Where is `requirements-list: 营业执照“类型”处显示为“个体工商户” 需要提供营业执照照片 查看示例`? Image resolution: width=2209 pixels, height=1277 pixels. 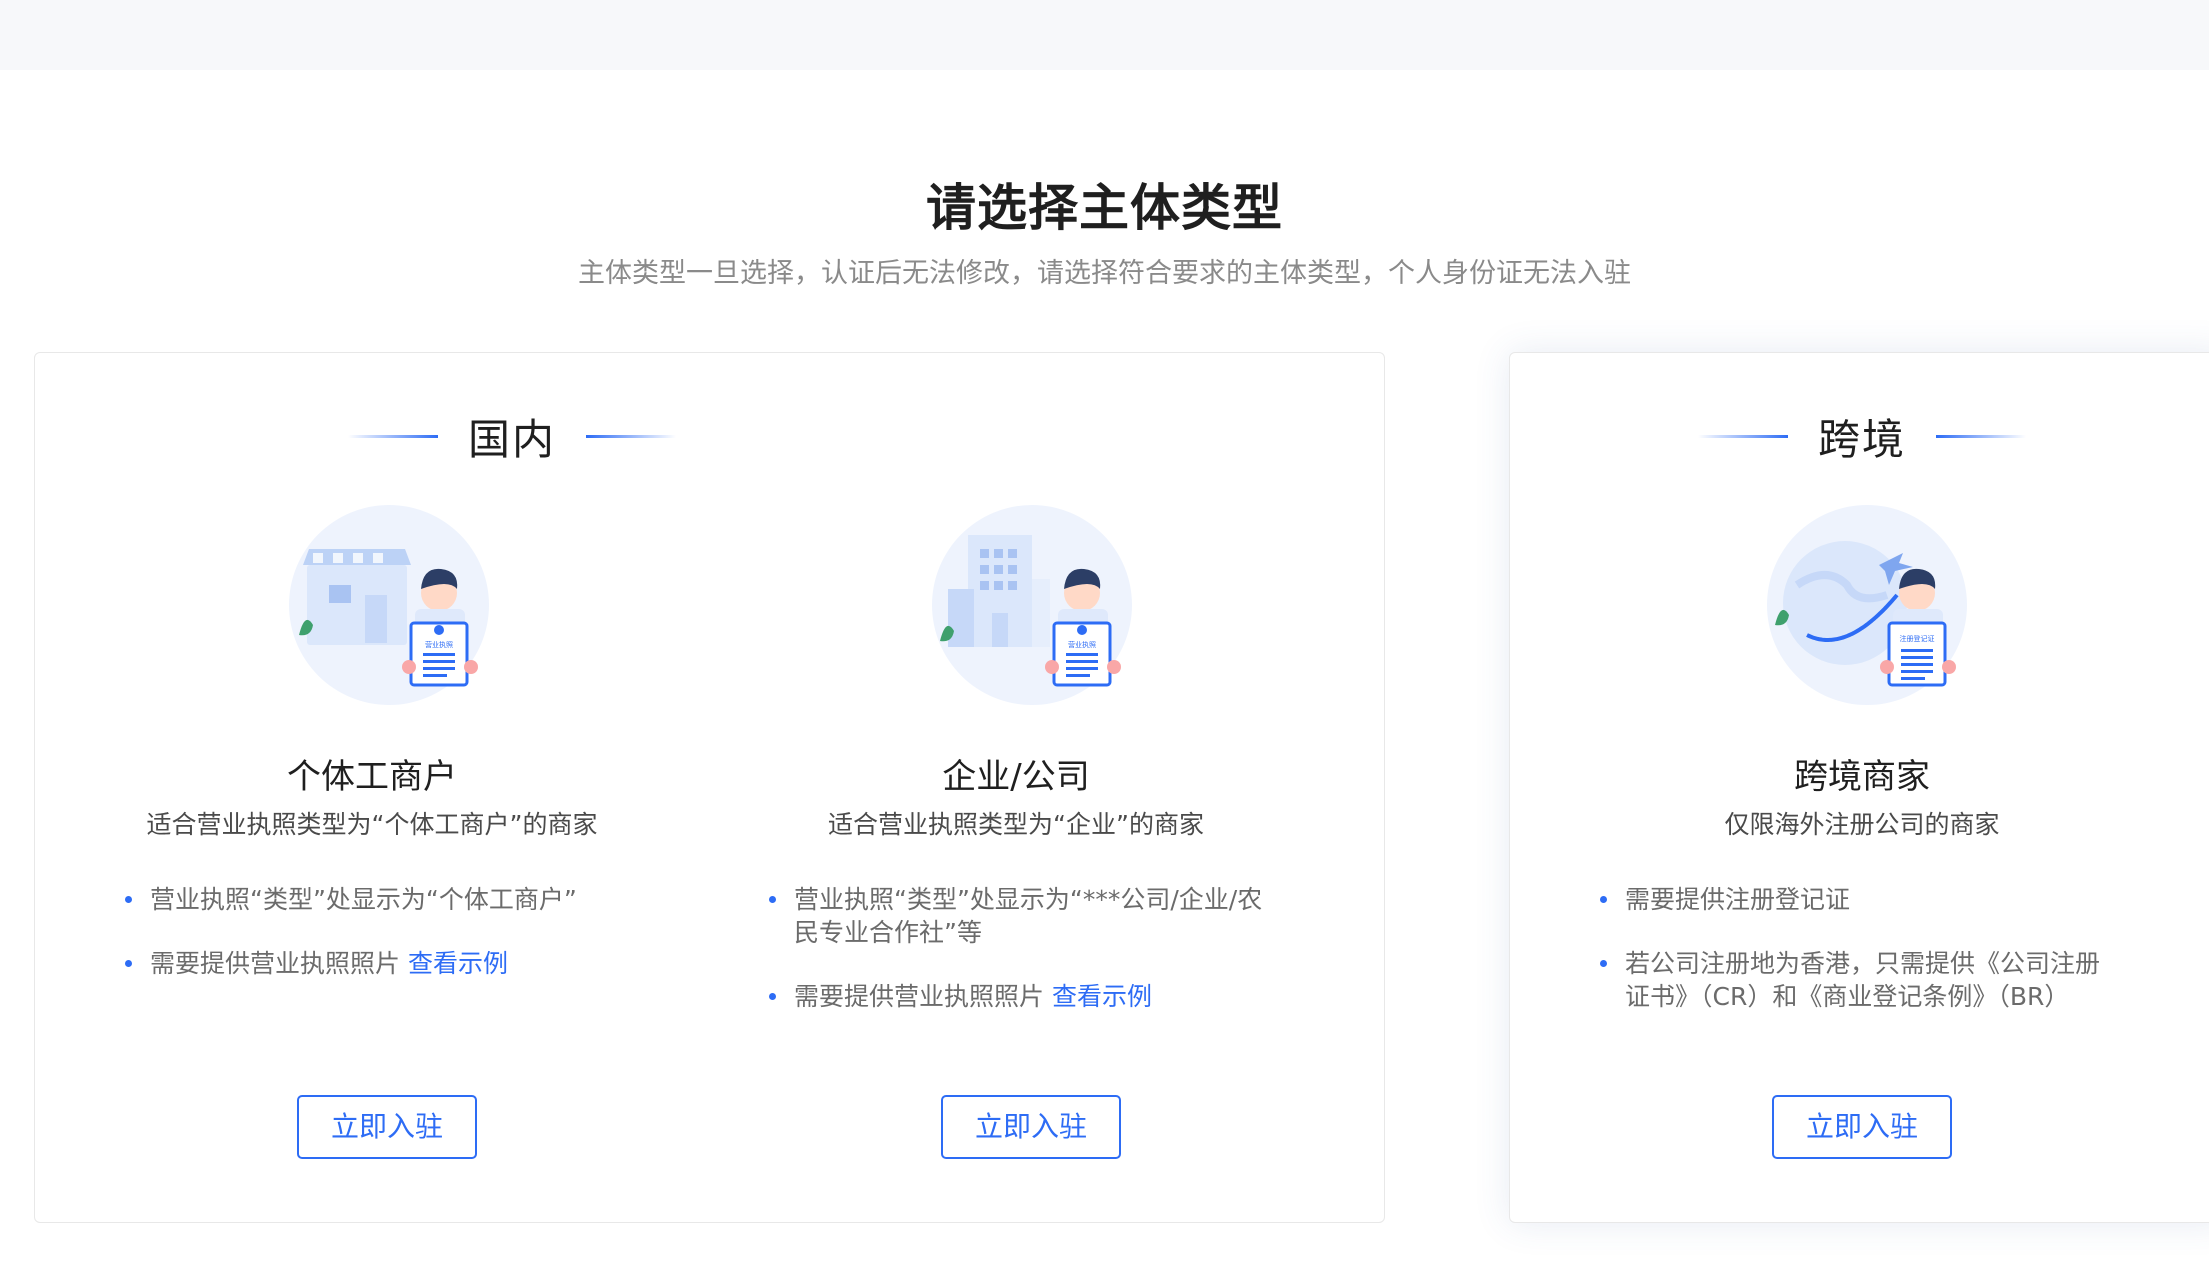
requirements-list: 营业执照“类型”处显示为“个体工商户” 需要提供营业执照照片 查看示例 is located at coordinates (397, 947).